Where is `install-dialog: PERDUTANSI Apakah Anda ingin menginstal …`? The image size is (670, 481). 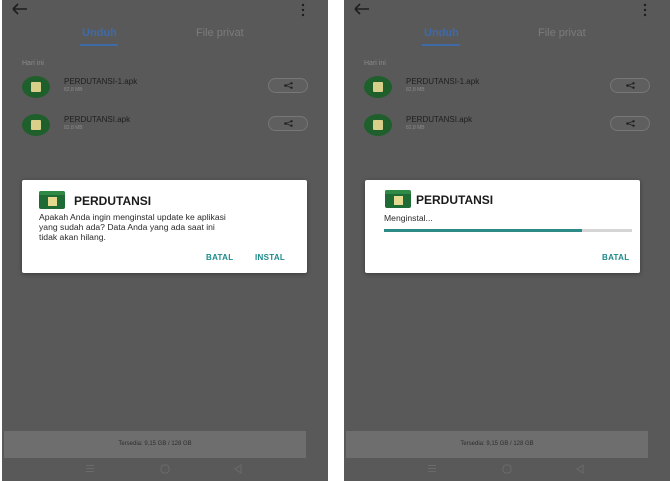 install-dialog: PERDUTANSI Apakah Anda ingin menginstal … is located at coordinates (164, 226).